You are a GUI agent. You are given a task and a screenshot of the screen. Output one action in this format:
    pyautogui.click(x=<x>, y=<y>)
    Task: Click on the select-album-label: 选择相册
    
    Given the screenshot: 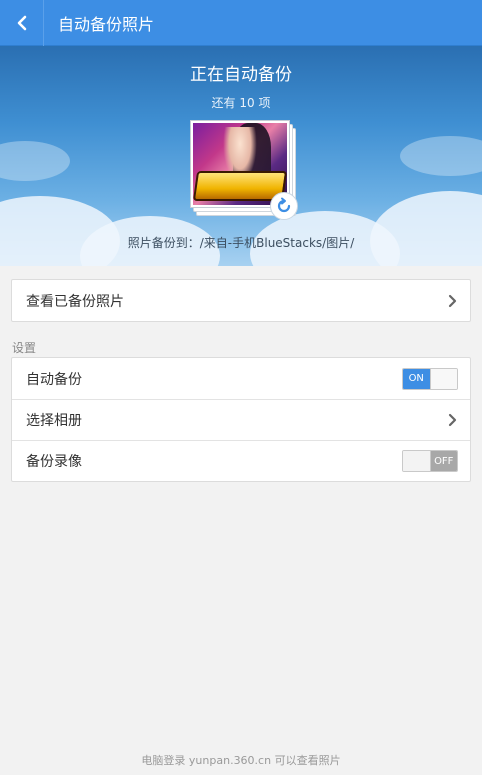 What is the action you would take?
    pyautogui.click(x=54, y=421)
    